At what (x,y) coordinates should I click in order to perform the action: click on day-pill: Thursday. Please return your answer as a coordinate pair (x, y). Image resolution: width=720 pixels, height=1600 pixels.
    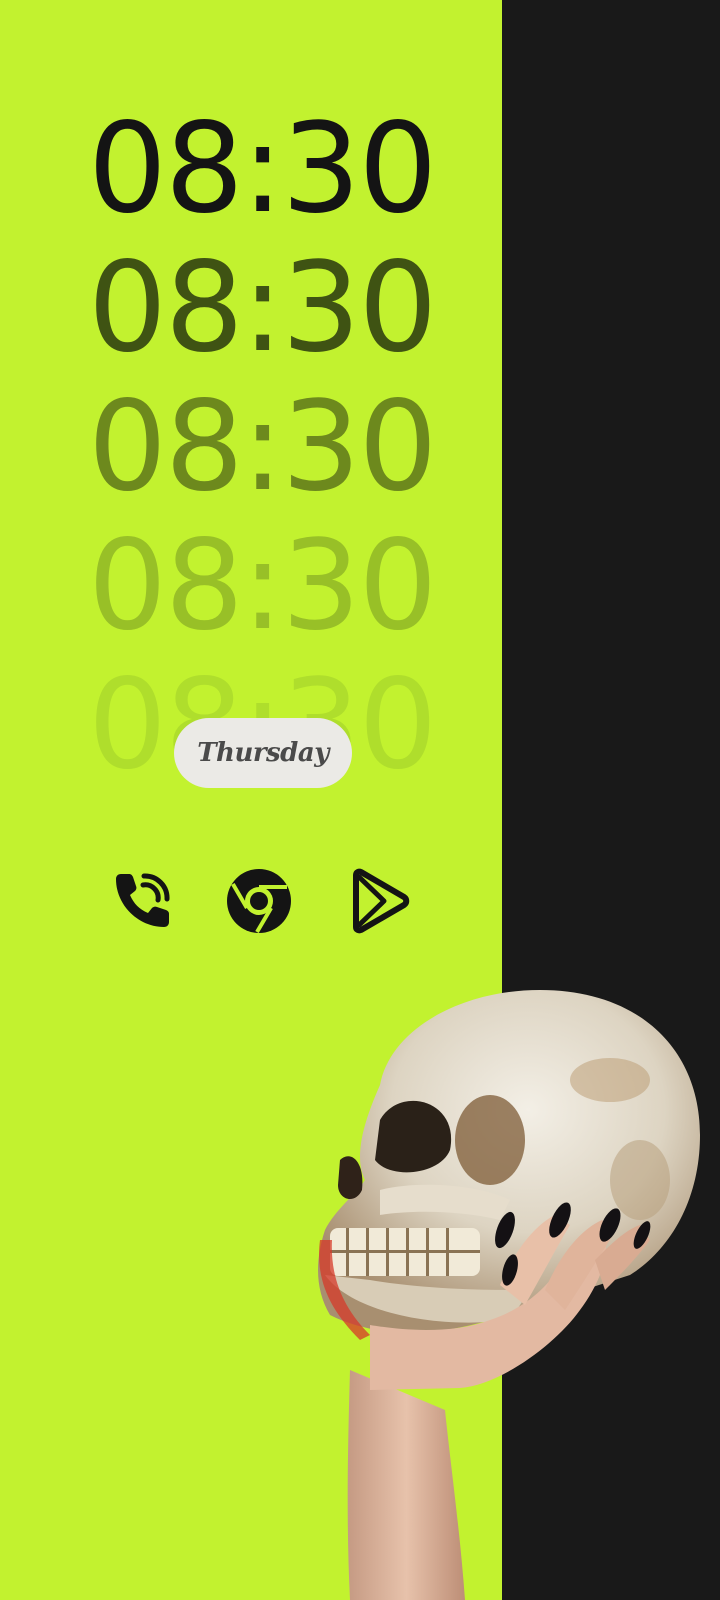
    Looking at the image, I should click on (263, 753).